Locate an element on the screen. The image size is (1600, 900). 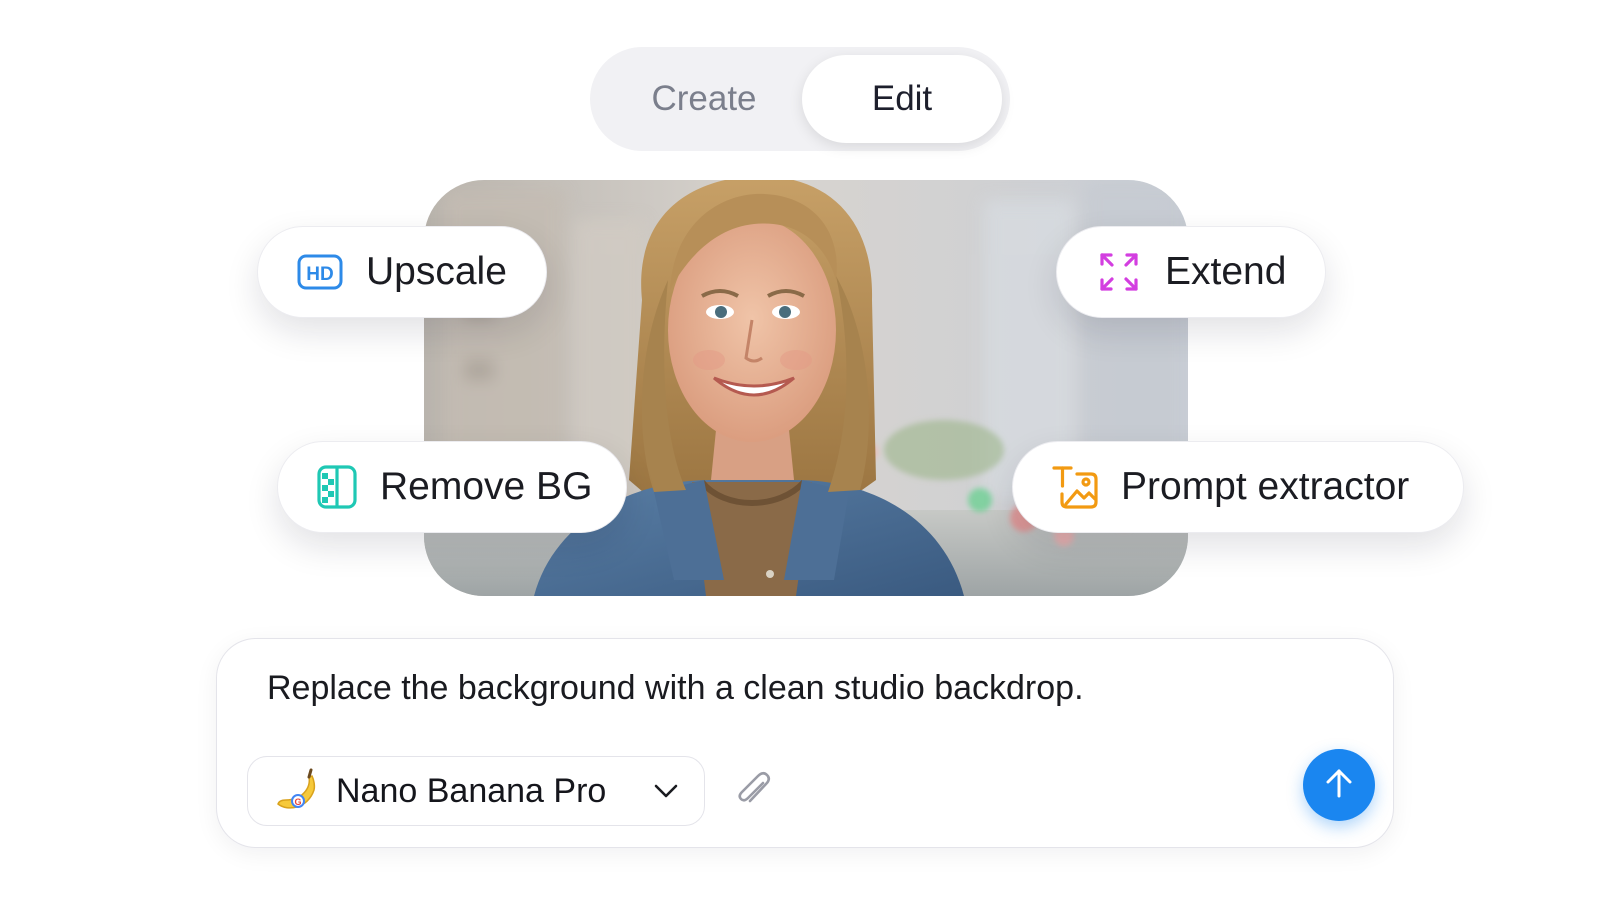
remove-bg-label: Remove BG is located at coordinates (486, 486).